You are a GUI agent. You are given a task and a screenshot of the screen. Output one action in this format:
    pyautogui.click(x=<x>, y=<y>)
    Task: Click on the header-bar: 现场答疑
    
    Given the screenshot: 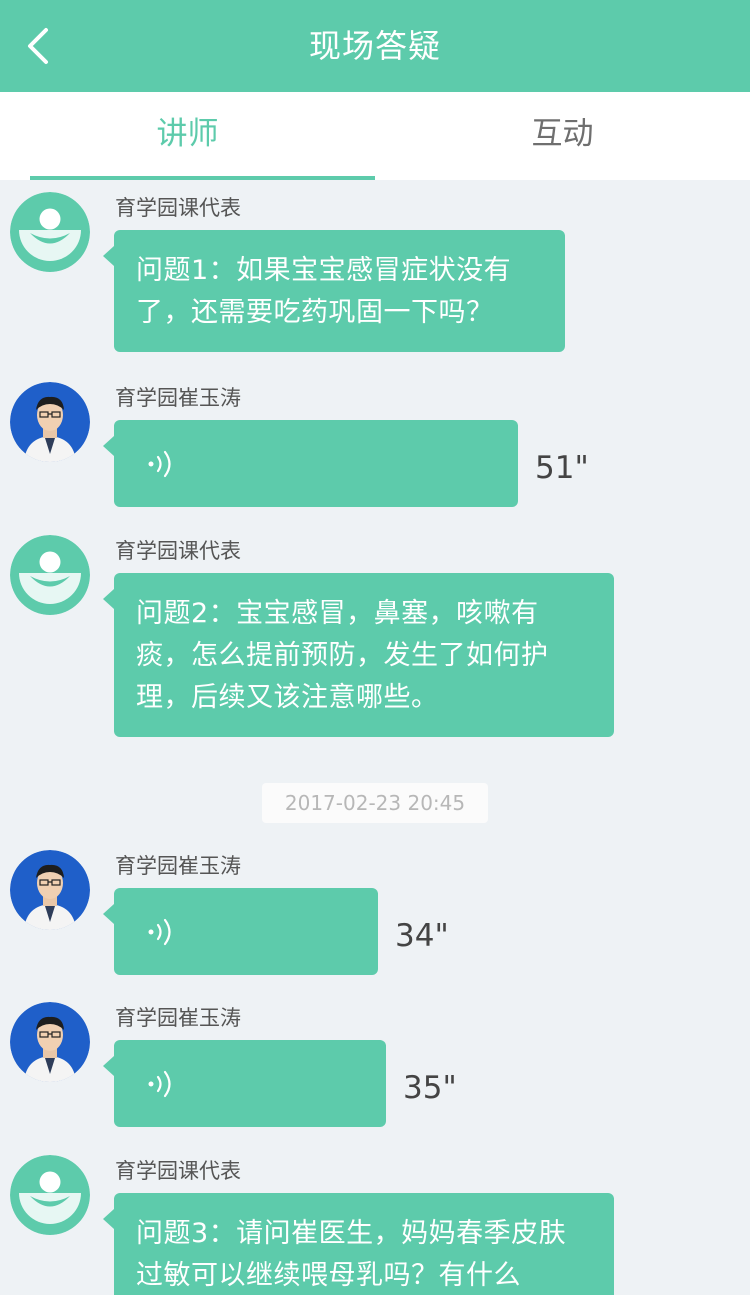 What is the action you would take?
    pyautogui.click(x=375, y=46)
    